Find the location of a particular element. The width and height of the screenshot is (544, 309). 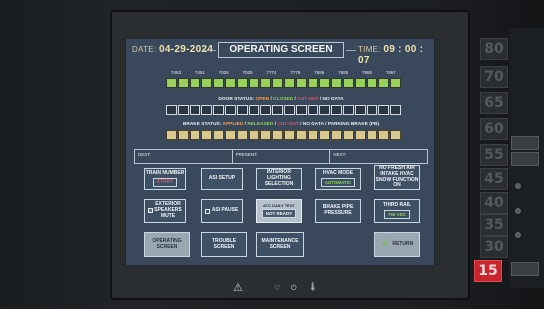

thermometer-icon: 🌡 is located at coordinates (313, 286).